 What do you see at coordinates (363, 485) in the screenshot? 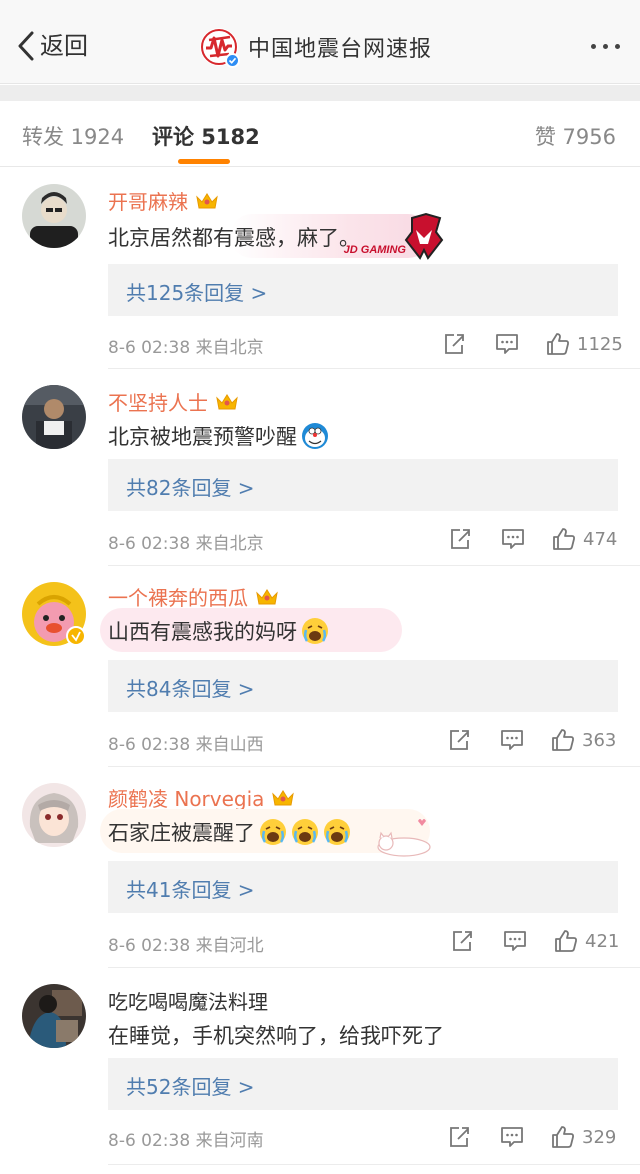
I see `view-replies-button: 共82条回复 >` at bounding box center [363, 485].